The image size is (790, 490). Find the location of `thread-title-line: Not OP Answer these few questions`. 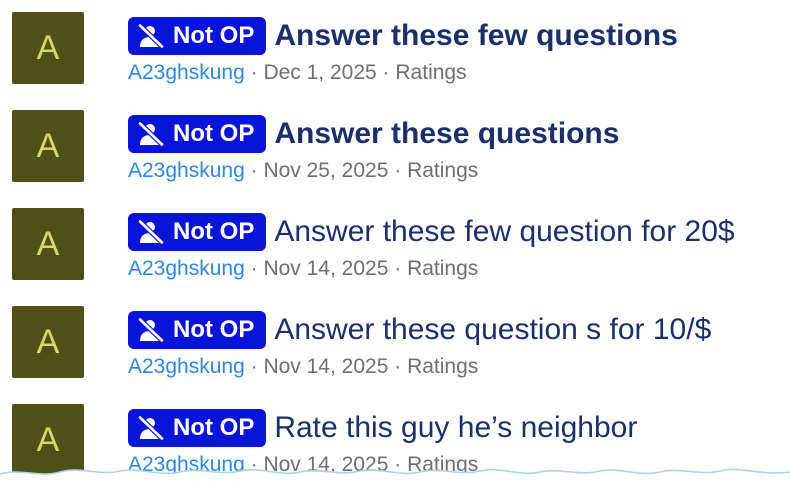

thread-title-line: Not OP Answer these few questions is located at coordinates (403, 37).